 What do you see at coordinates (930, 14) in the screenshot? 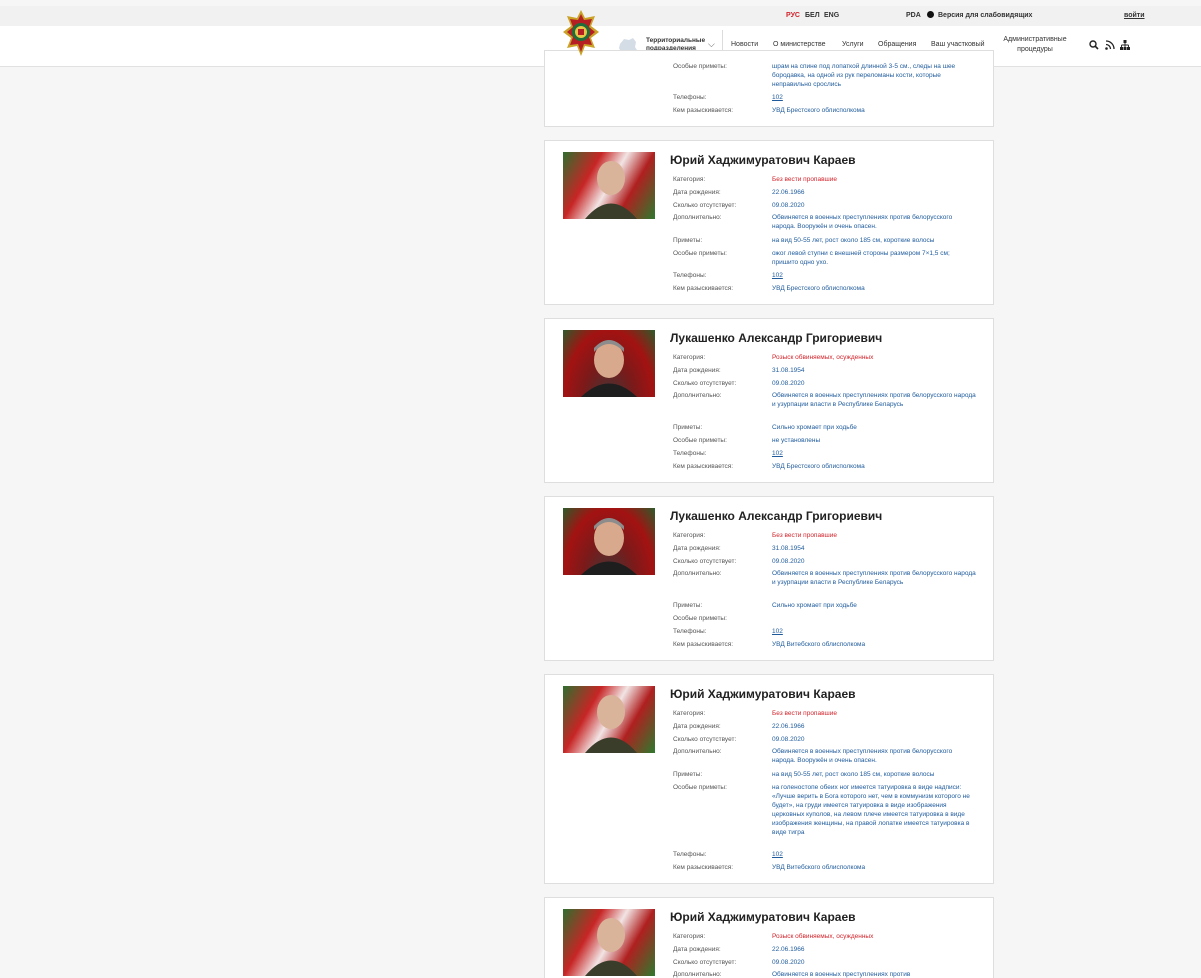
I see `eye-icon` at bounding box center [930, 14].